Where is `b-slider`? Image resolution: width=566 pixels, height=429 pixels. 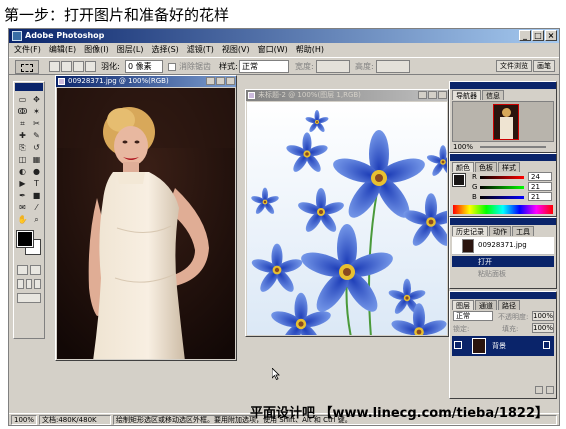 b-slider is located at coordinates (502, 197).